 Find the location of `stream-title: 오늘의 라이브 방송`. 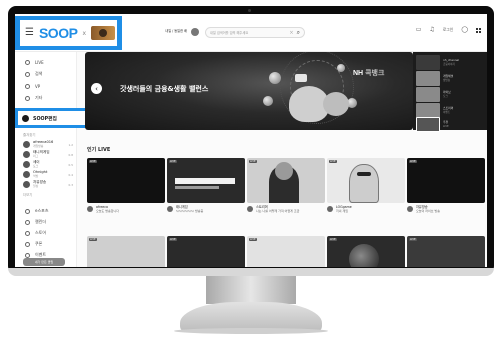

stream-title: 오늘의 라이브 방송 is located at coordinates (428, 210).